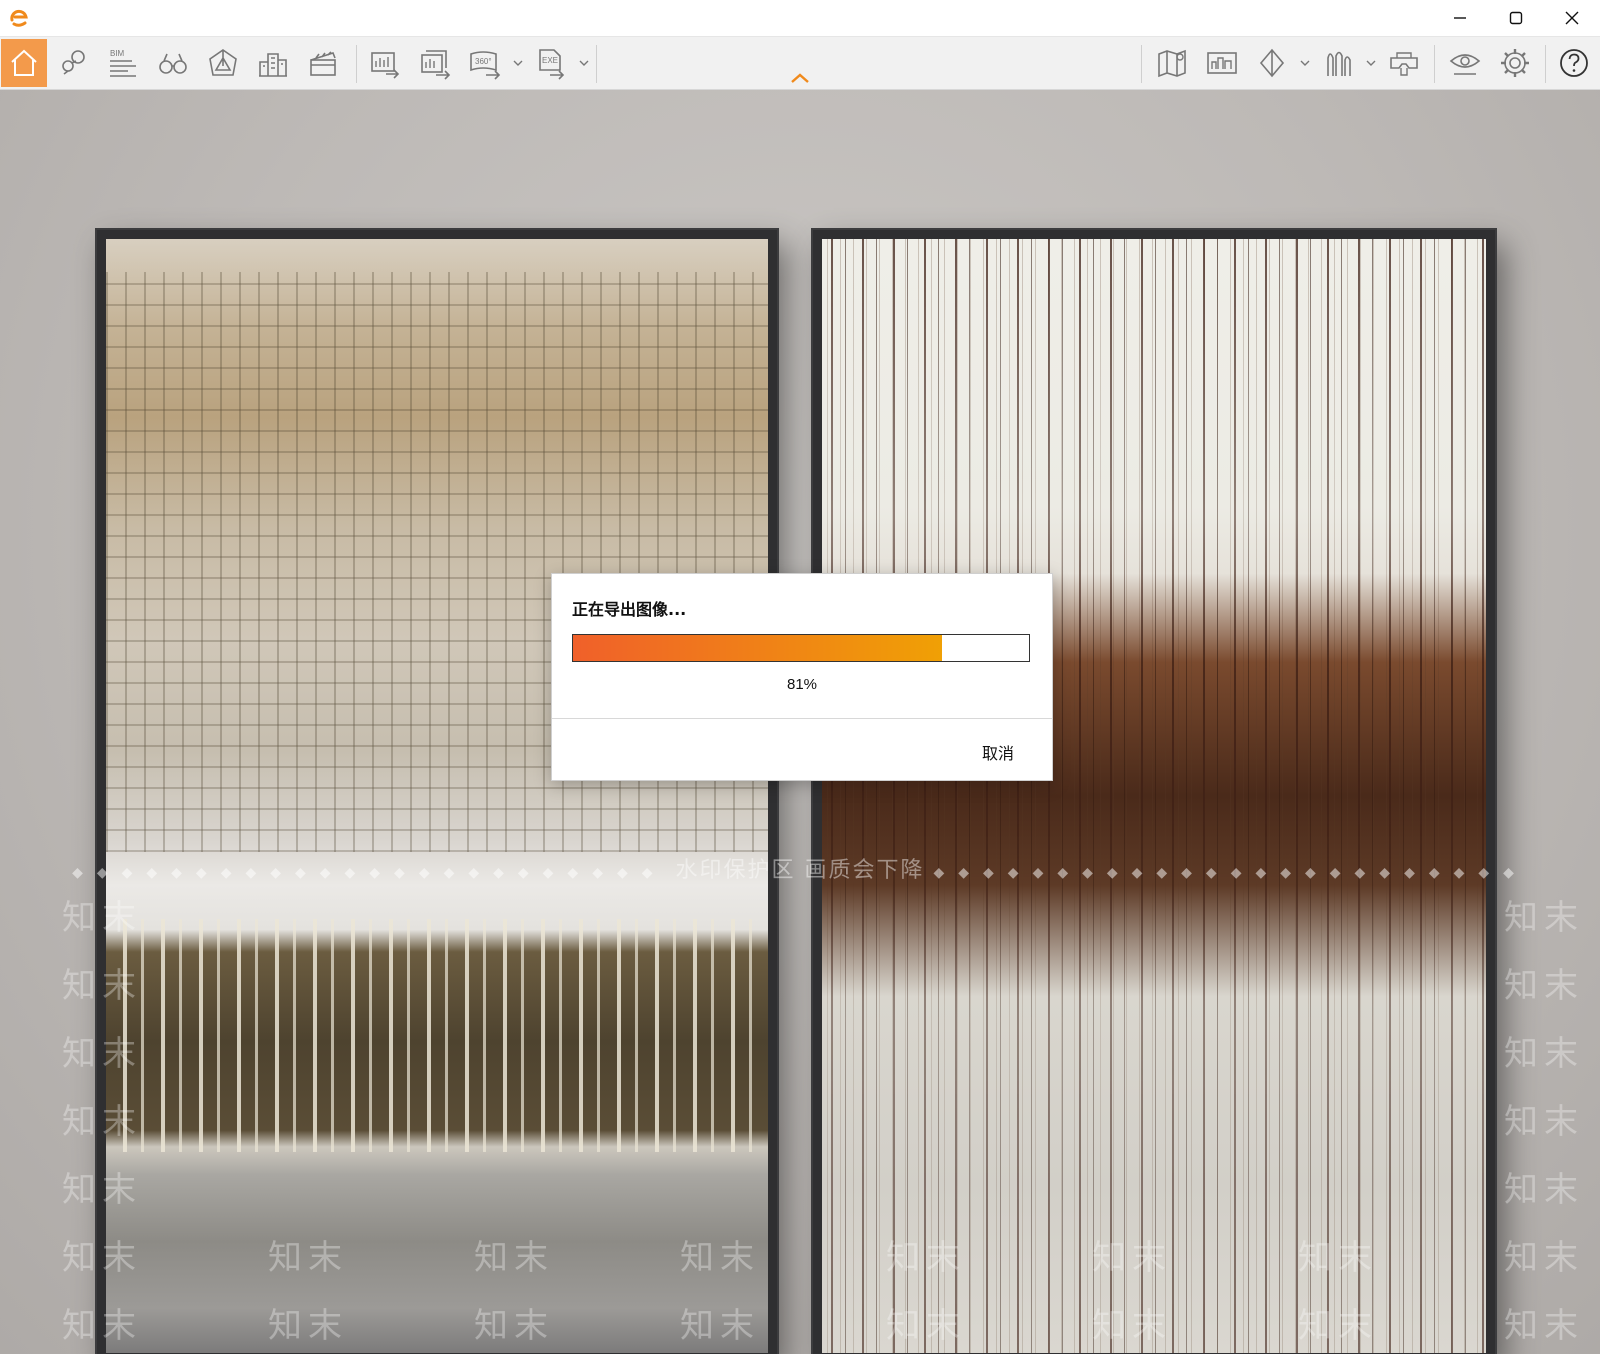  I want to click on trees-icon, so click(1339, 63).